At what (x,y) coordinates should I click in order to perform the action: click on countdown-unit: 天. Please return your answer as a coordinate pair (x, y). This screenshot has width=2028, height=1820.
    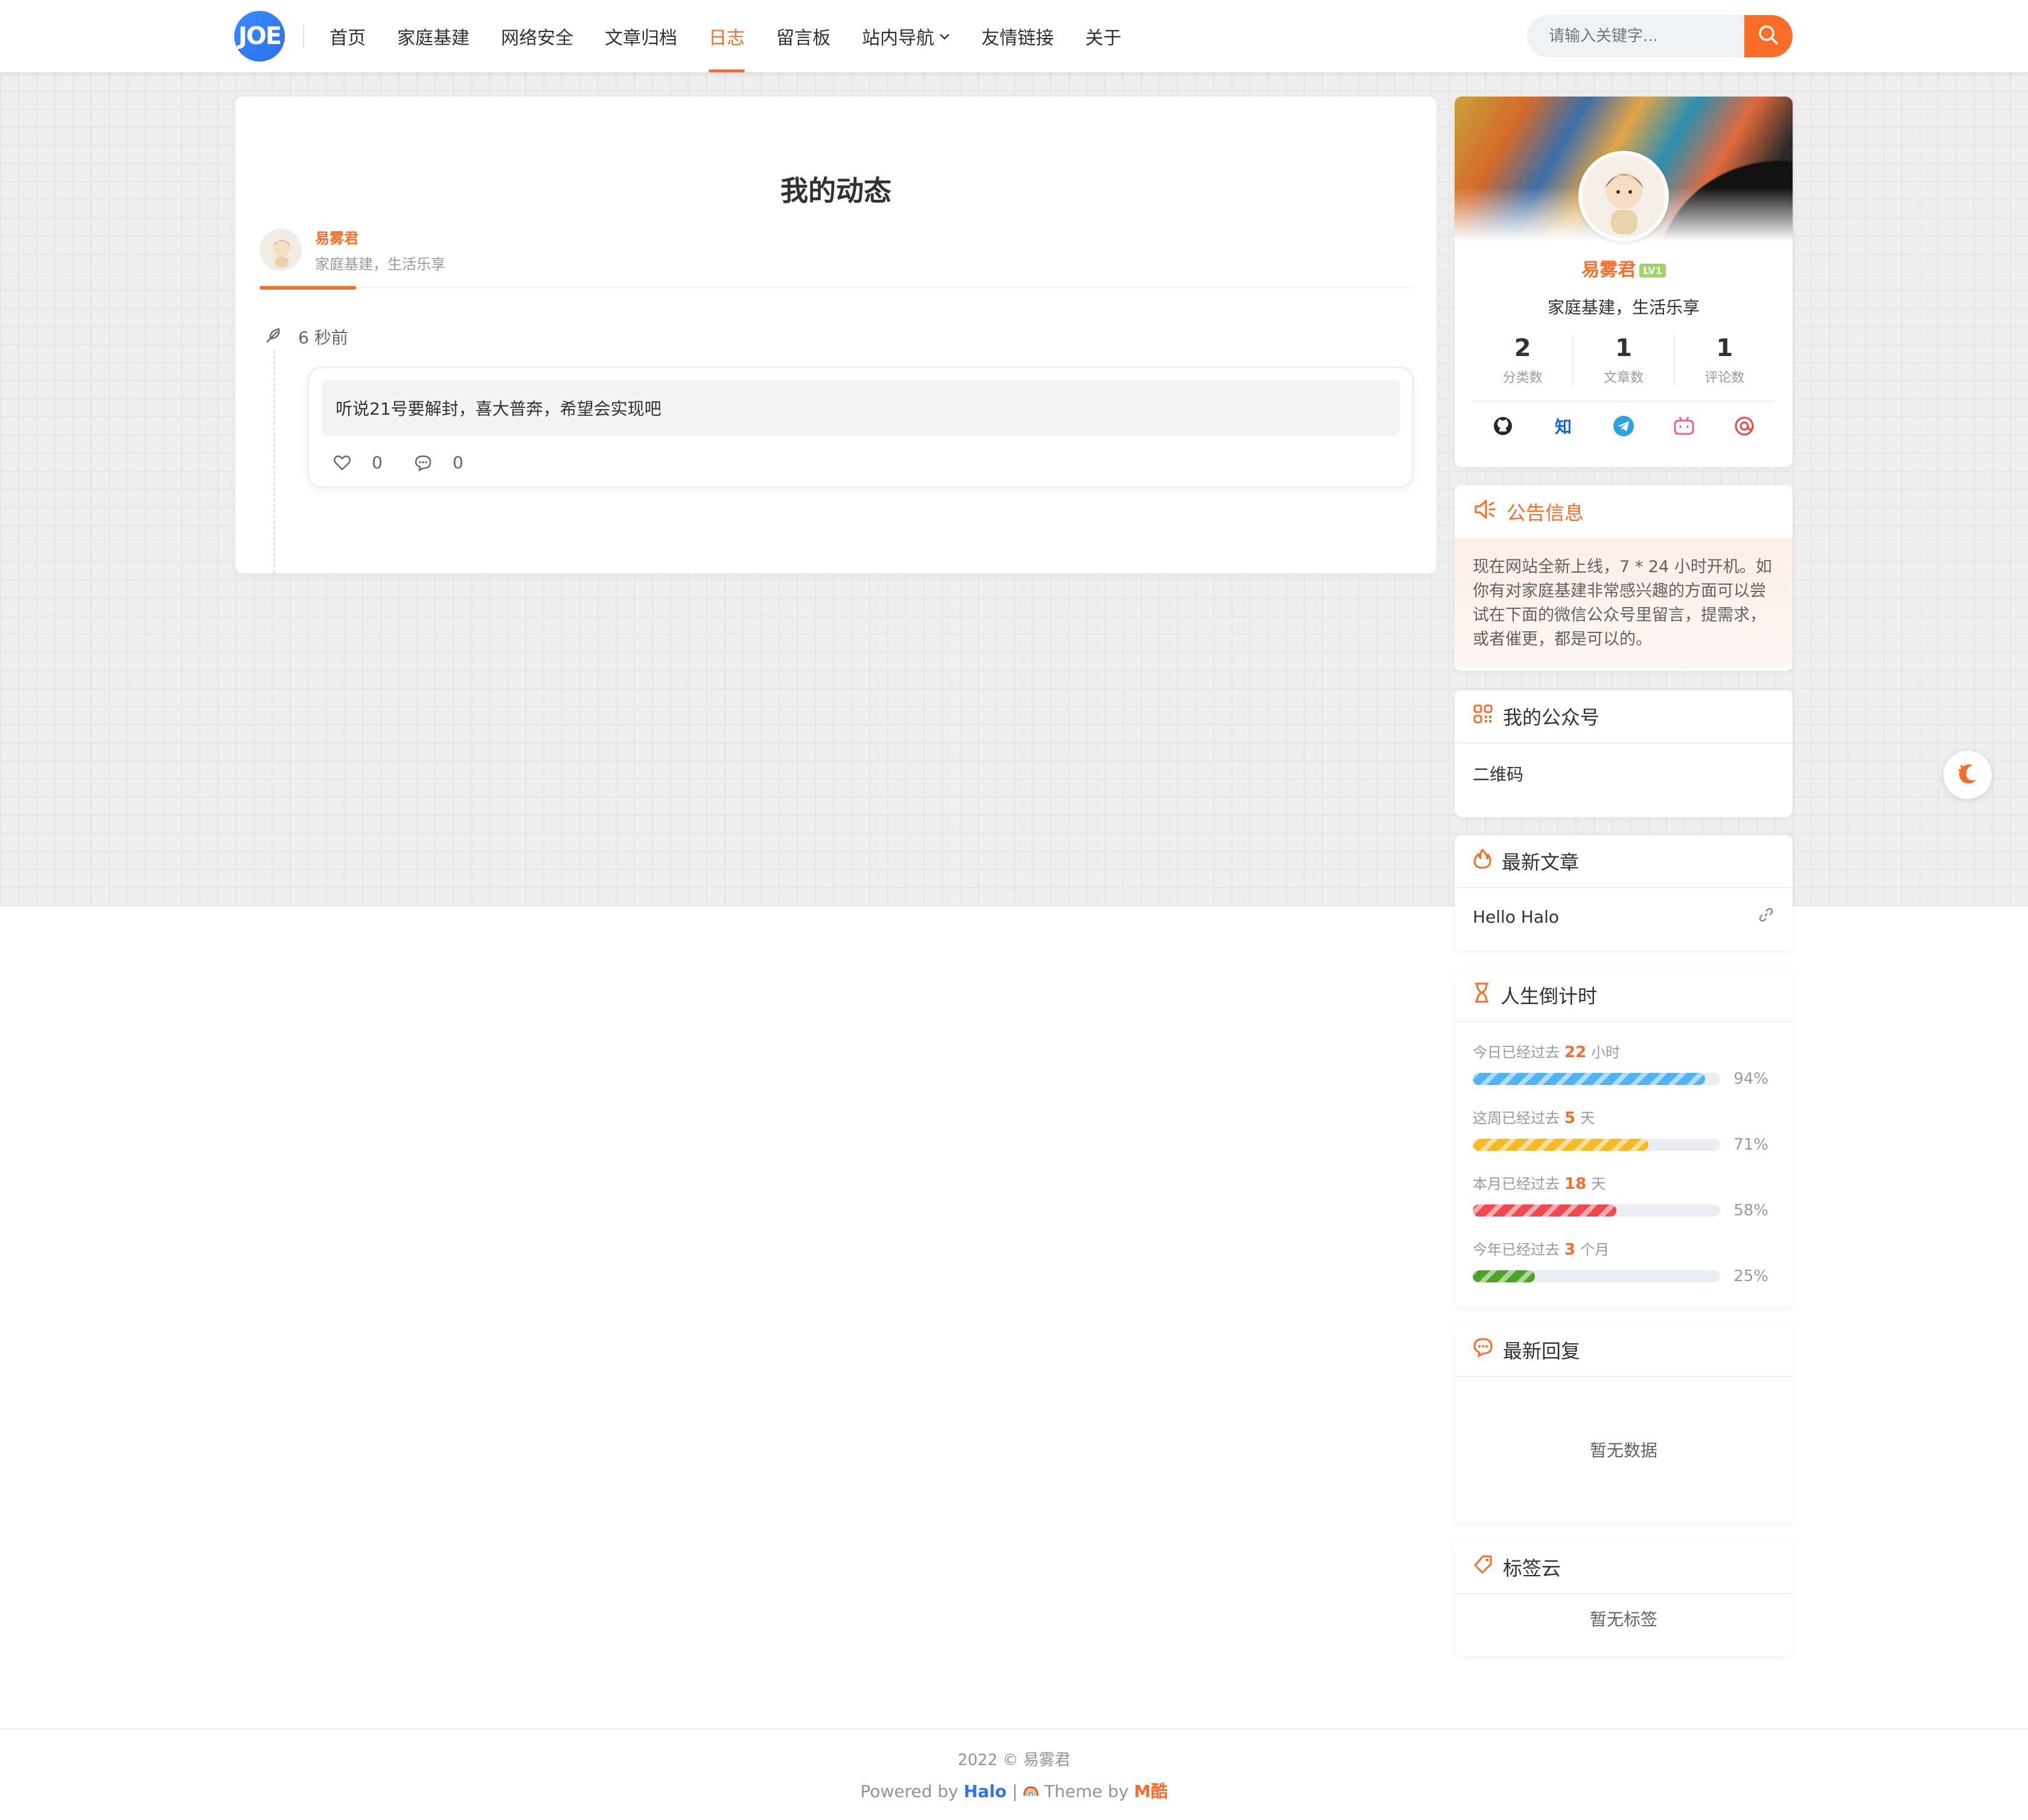
    Looking at the image, I should click on (1598, 1184).